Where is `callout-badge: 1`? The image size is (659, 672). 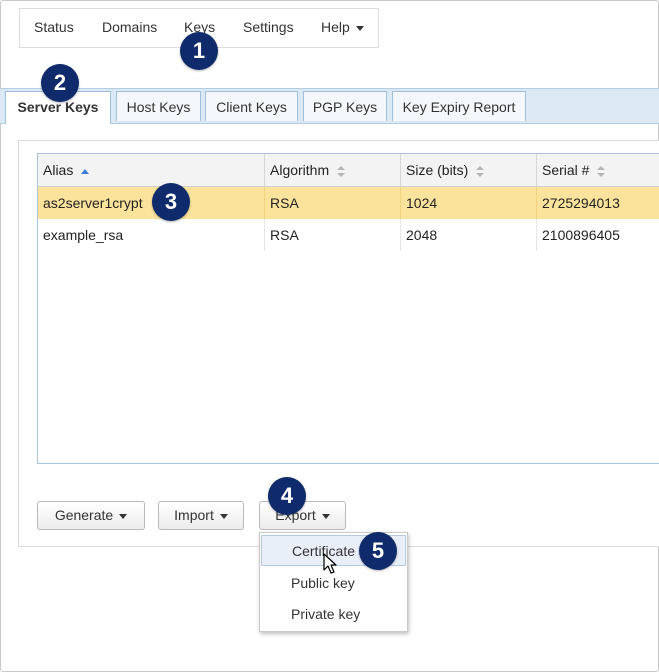
callout-badge: 1 is located at coordinates (199, 51).